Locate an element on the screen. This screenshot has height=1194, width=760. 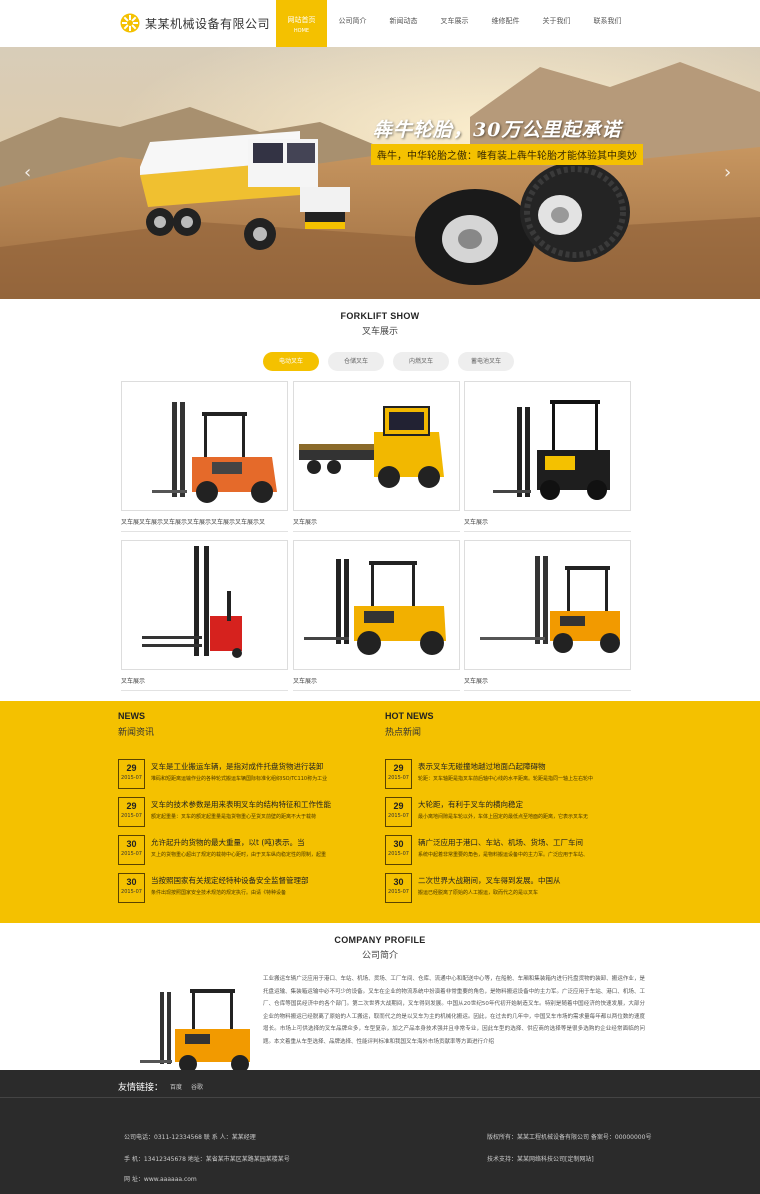
nav-item-label: 维修配件 is located at coordinates (505, 21).